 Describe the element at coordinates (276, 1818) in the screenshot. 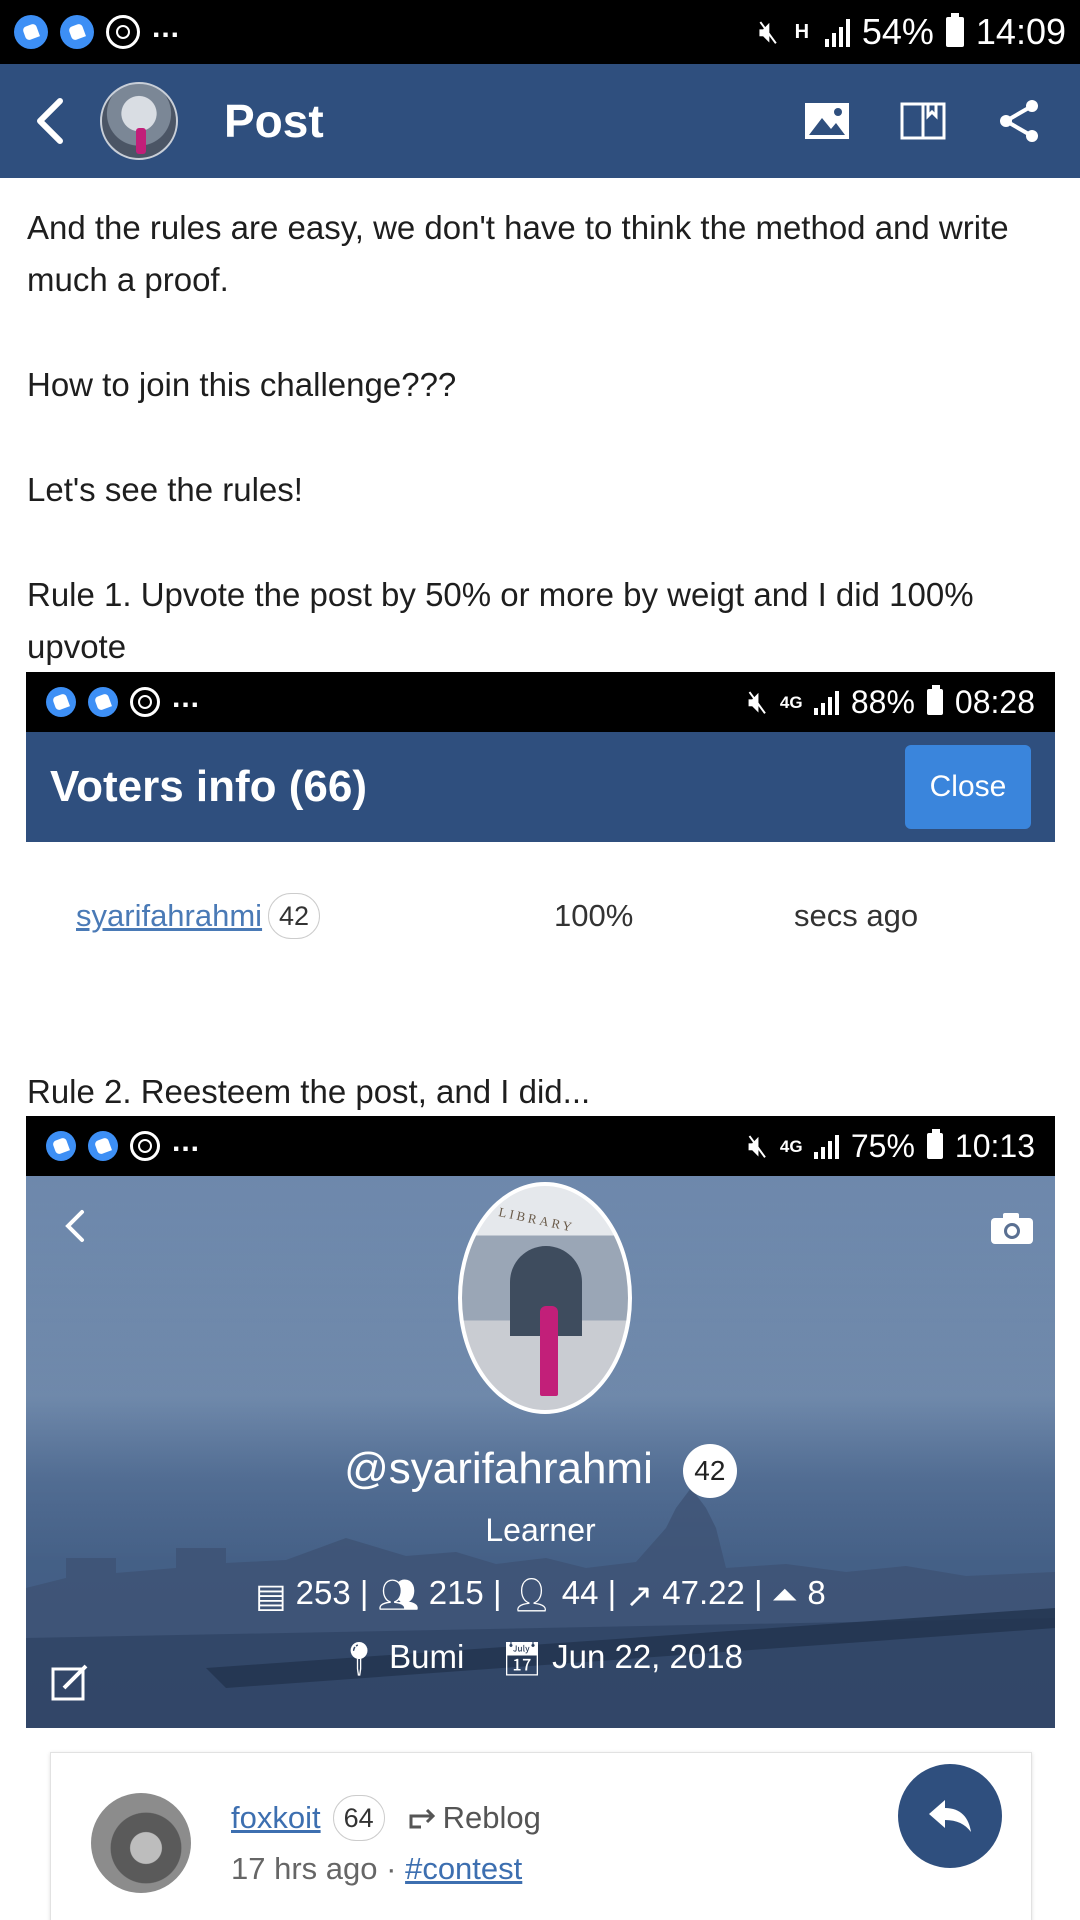

I see `reblogger-name: foxkoit` at that location.